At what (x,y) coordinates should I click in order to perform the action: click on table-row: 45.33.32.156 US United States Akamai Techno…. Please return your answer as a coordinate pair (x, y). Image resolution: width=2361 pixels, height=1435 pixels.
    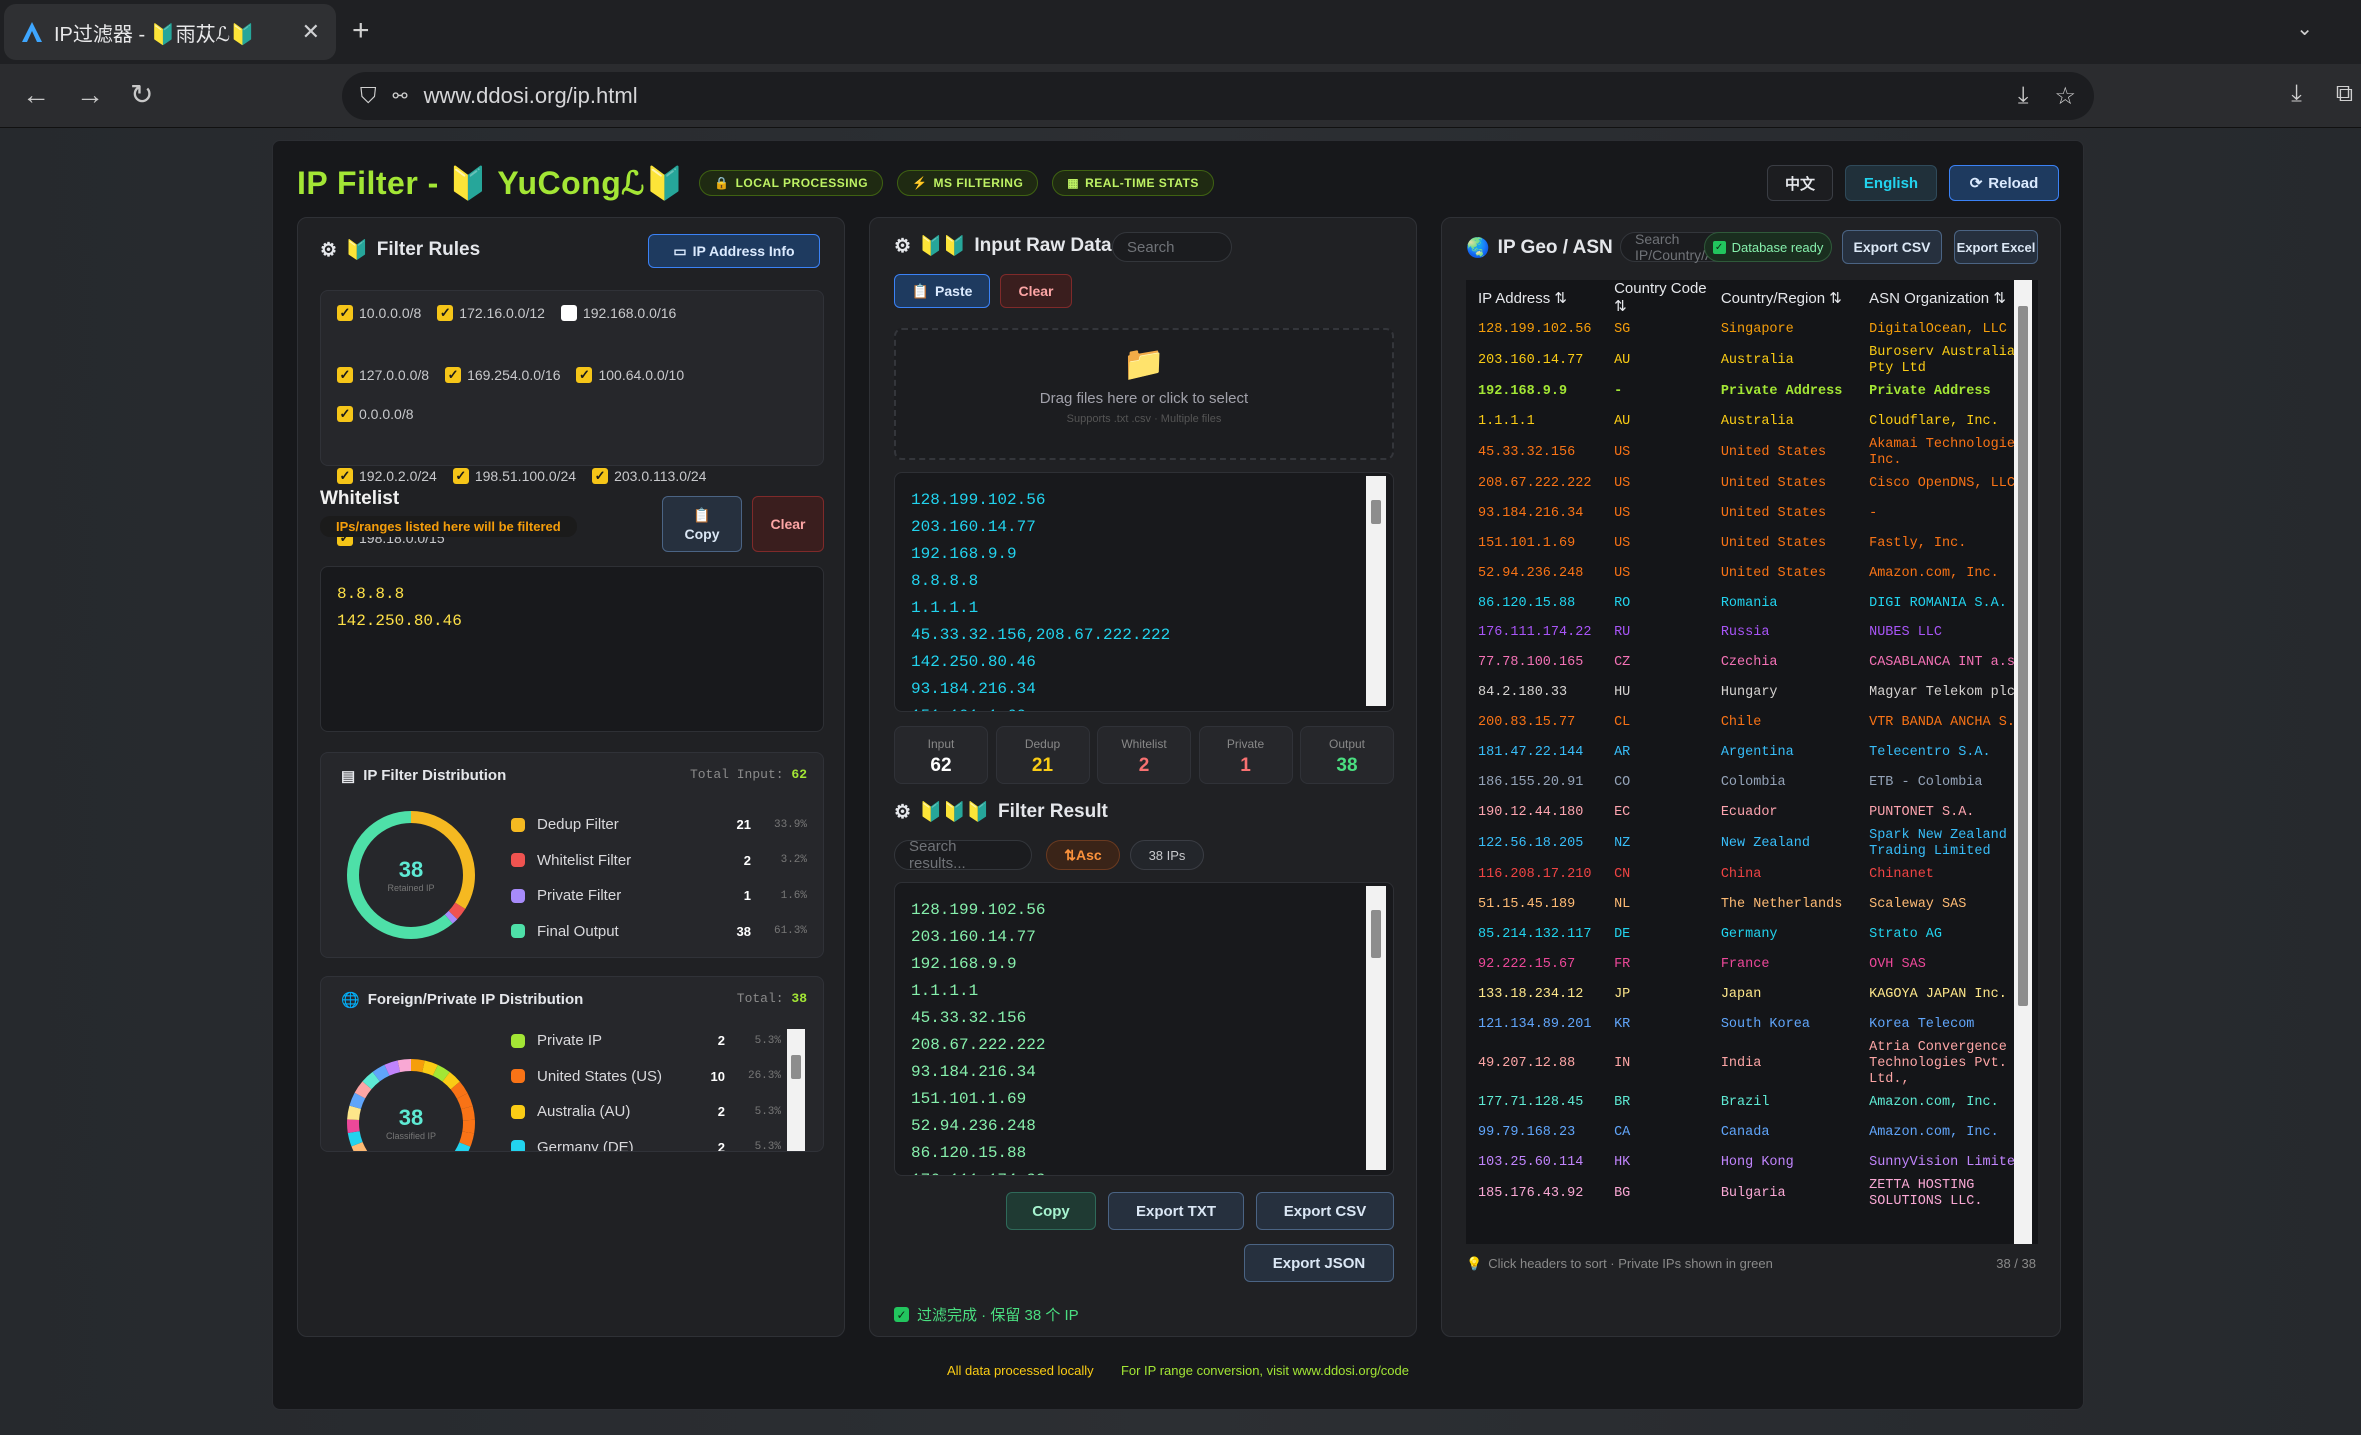
    Looking at the image, I should click on (1752, 453).